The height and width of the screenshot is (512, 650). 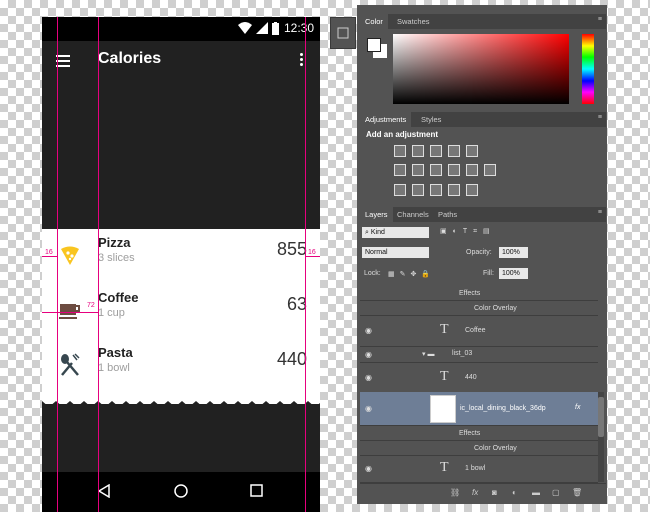 What do you see at coordinates (413, 21) in the screenshot?
I see `tab-swatches: Swatches` at bounding box center [413, 21].